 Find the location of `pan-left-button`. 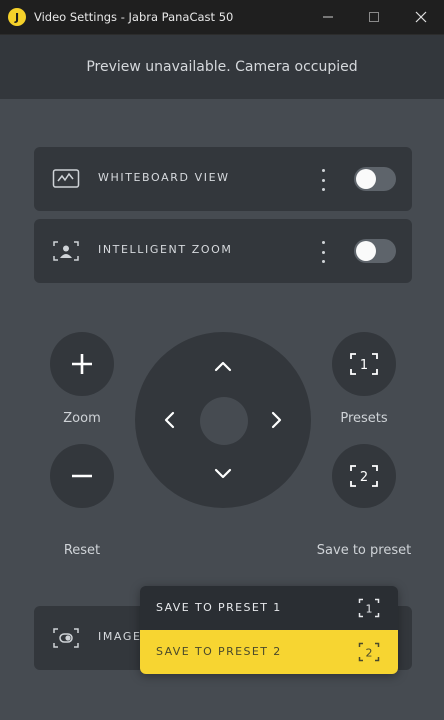

pan-left-button is located at coordinates (169, 420).